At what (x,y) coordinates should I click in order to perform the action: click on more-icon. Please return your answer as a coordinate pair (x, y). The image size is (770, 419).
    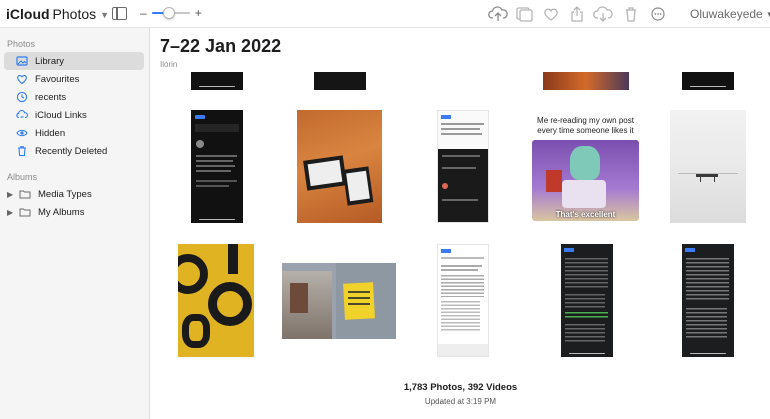
    Looking at the image, I should click on (658, 14).